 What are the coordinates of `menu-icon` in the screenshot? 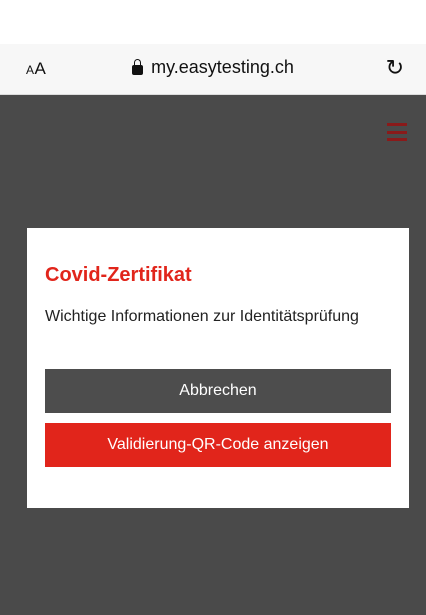 It's located at (397, 132).